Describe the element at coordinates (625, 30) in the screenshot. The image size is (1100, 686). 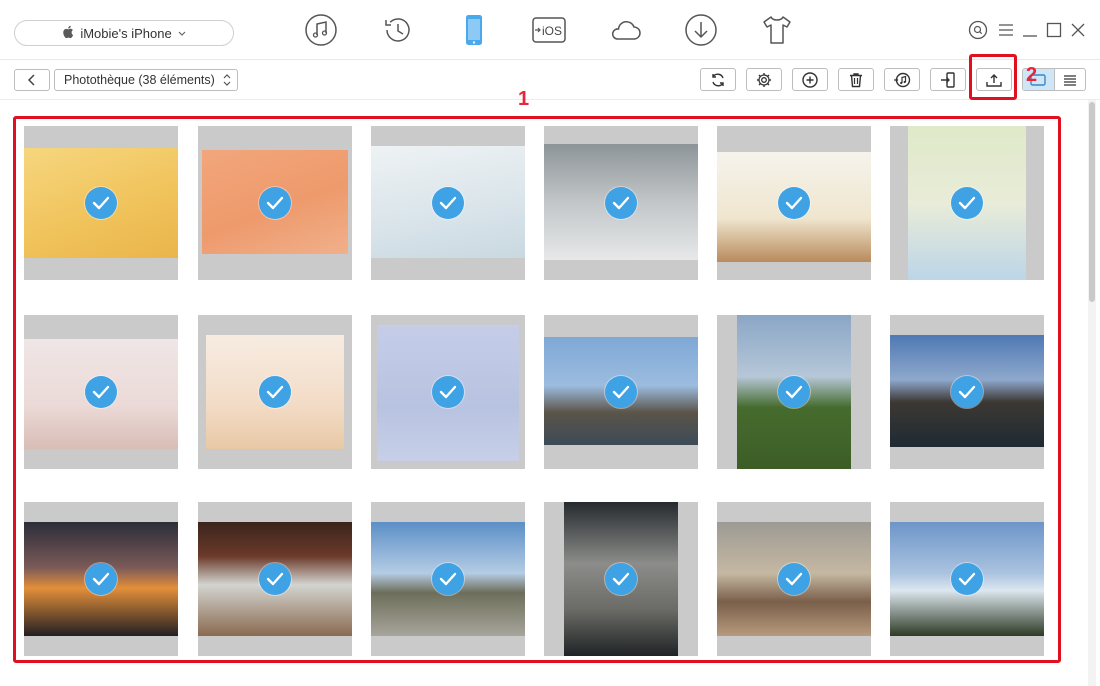
I see `cloud-icon` at that location.